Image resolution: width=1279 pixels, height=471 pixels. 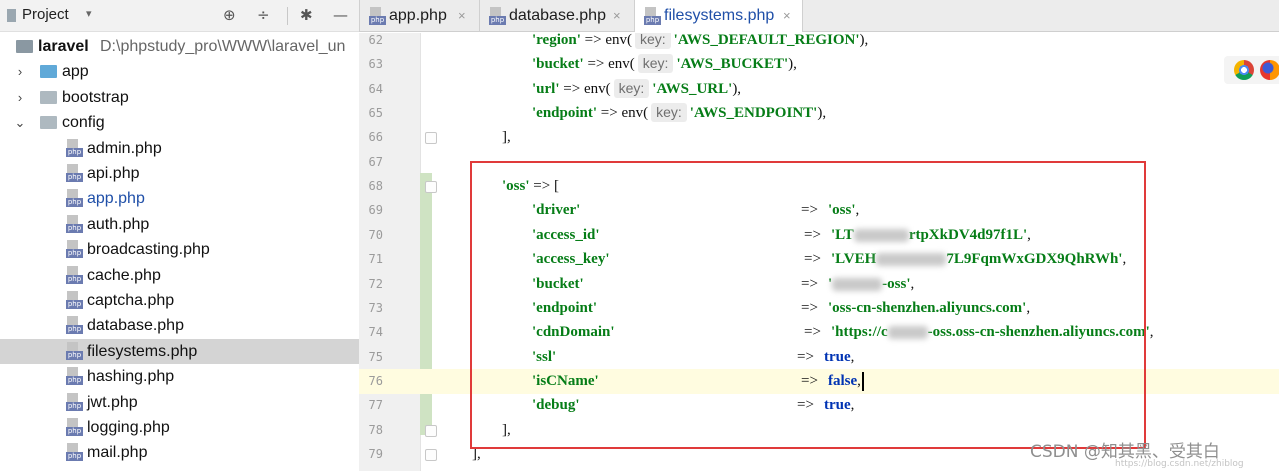 I want to click on code-text: 'oss' => [, so click(x=530, y=186).